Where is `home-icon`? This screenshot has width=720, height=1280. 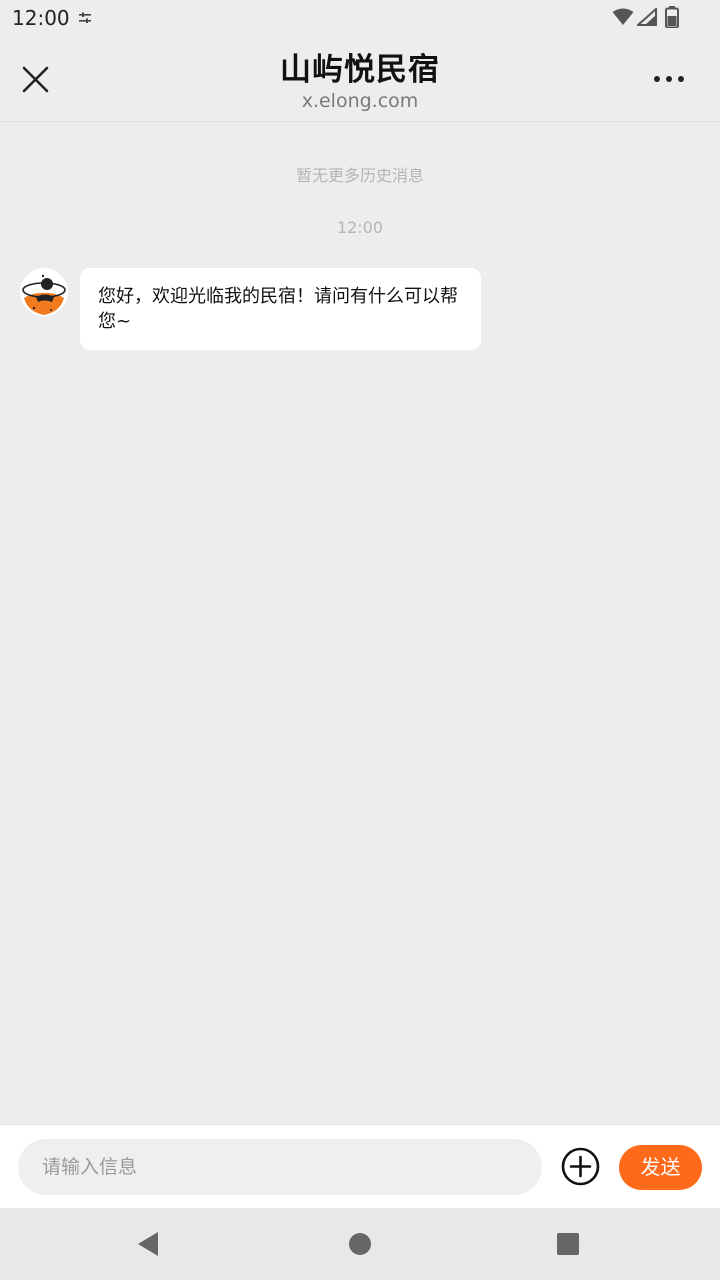
home-icon is located at coordinates (360, 1244).